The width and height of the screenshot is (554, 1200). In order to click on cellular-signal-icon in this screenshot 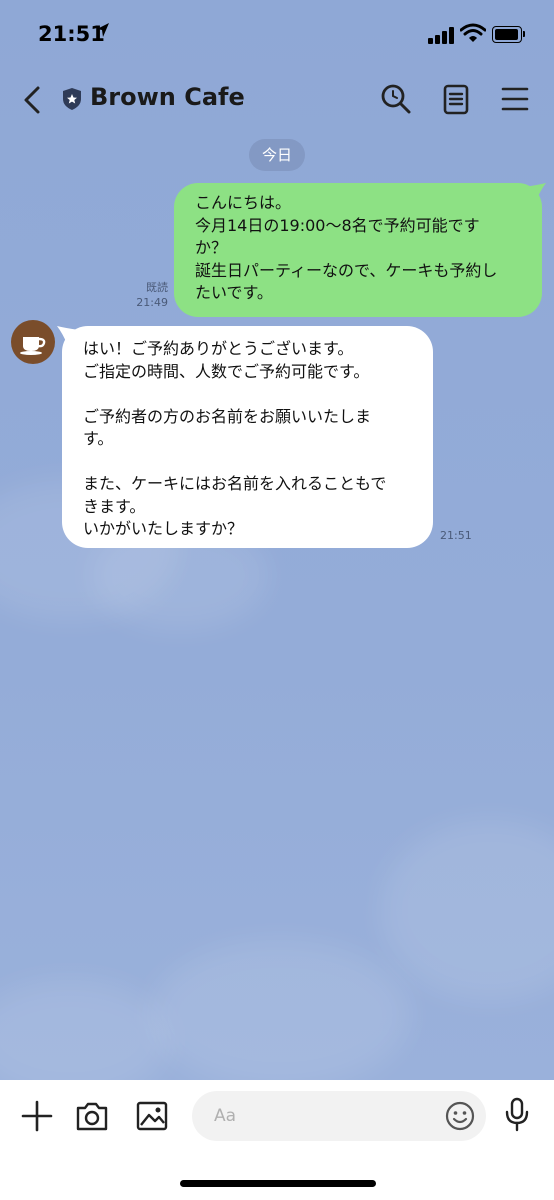, I will do `click(442, 35)`.